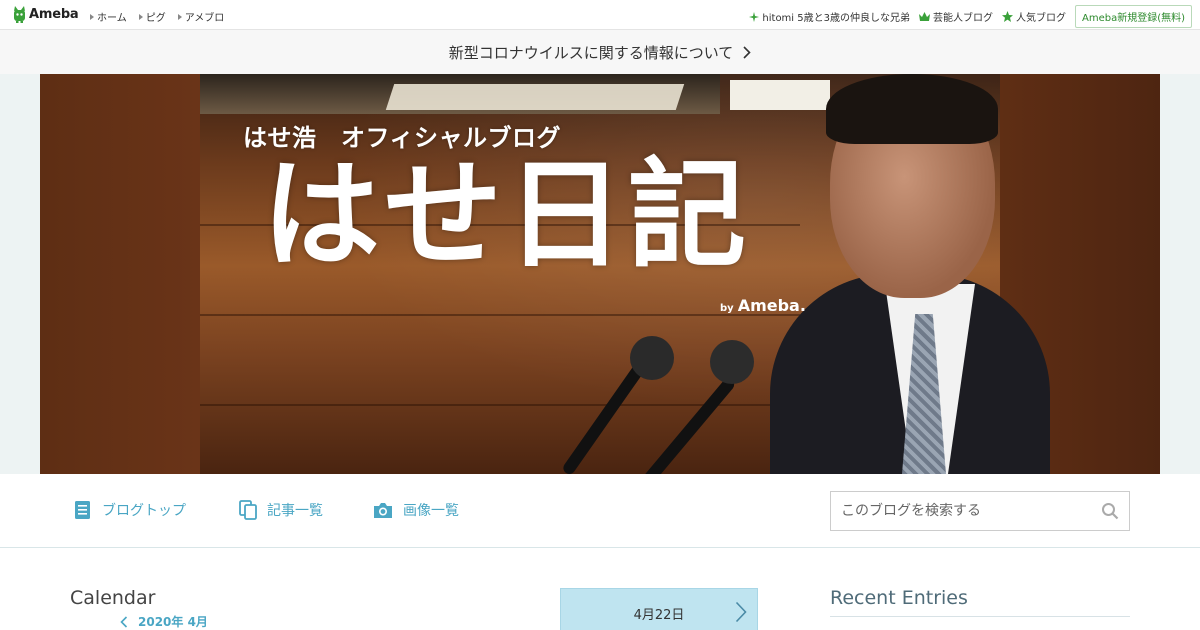 This screenshot has height=630, width=1200. Describe the element at coordinates (113, 598) in the screenshot. I see `calendar-title: Calendar` at that location.